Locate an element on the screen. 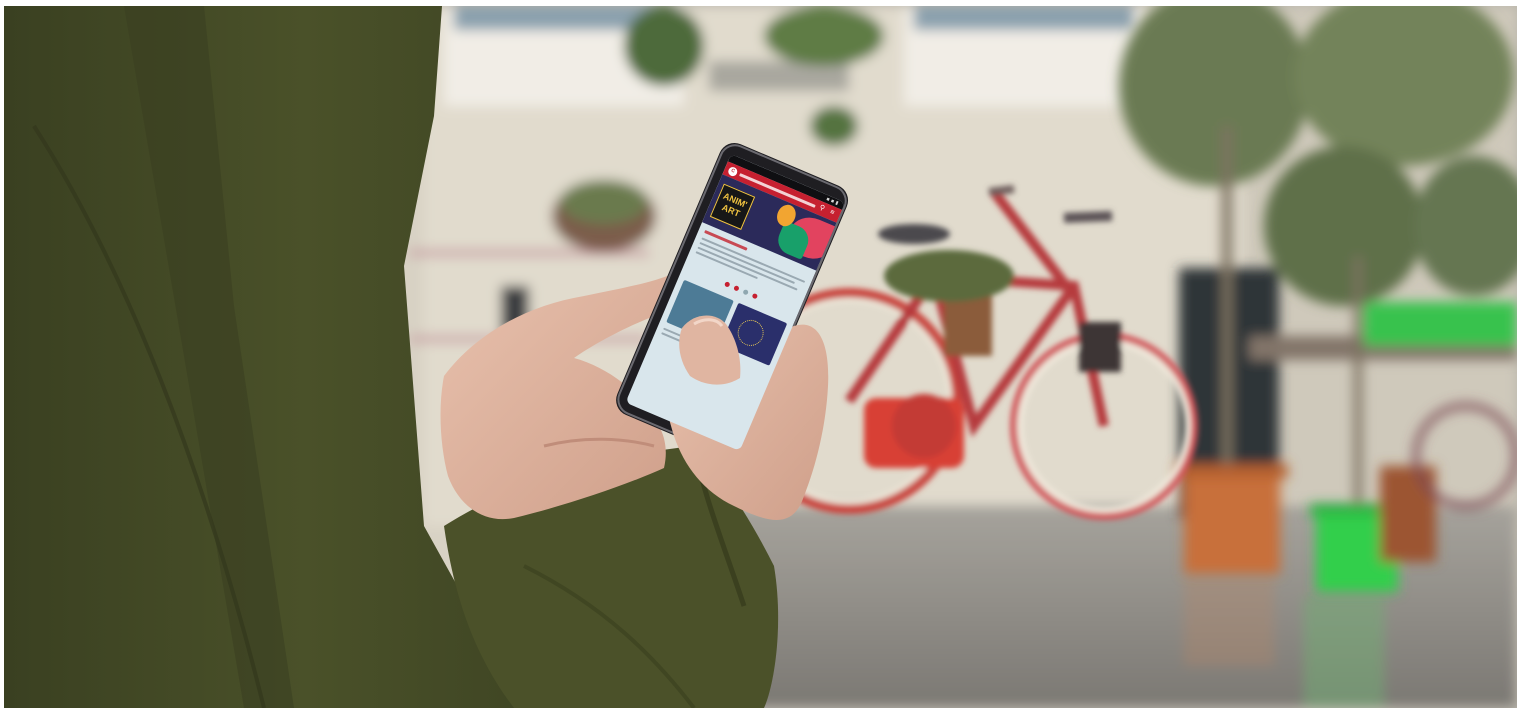  search-icon: ⚲ is located at coordinates (822, 208).